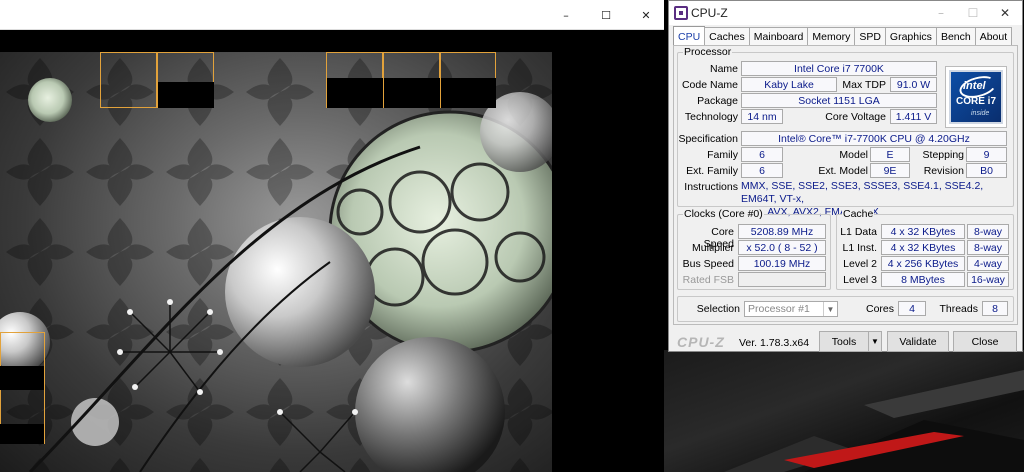 This screenshot has width=1024, height=472. I want to click on cores-label: Cores, so click(879, 309).